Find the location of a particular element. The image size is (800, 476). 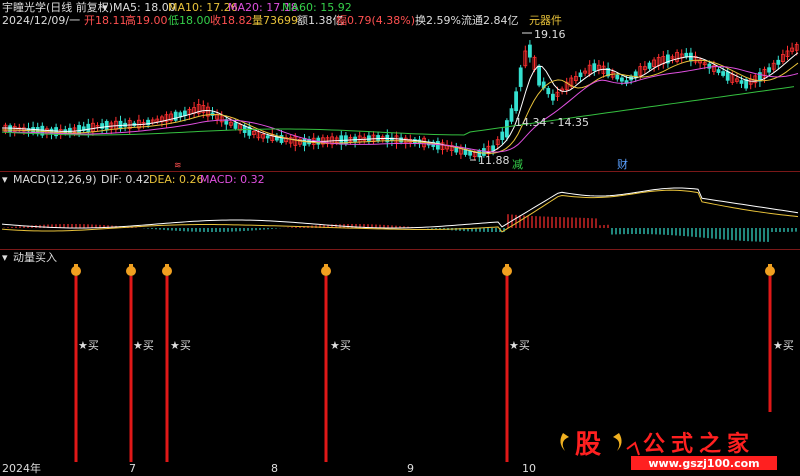

macd-title: MACD(12,26,9) is located at coordinates (55, 179).